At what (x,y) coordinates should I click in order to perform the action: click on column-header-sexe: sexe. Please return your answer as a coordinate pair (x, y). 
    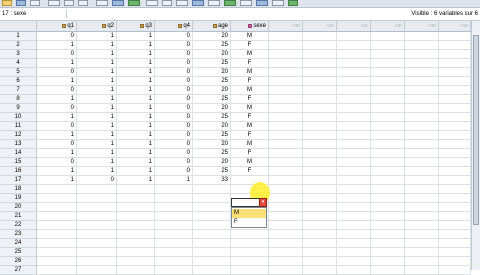
    Looking at the image, I should click on (250, 26).